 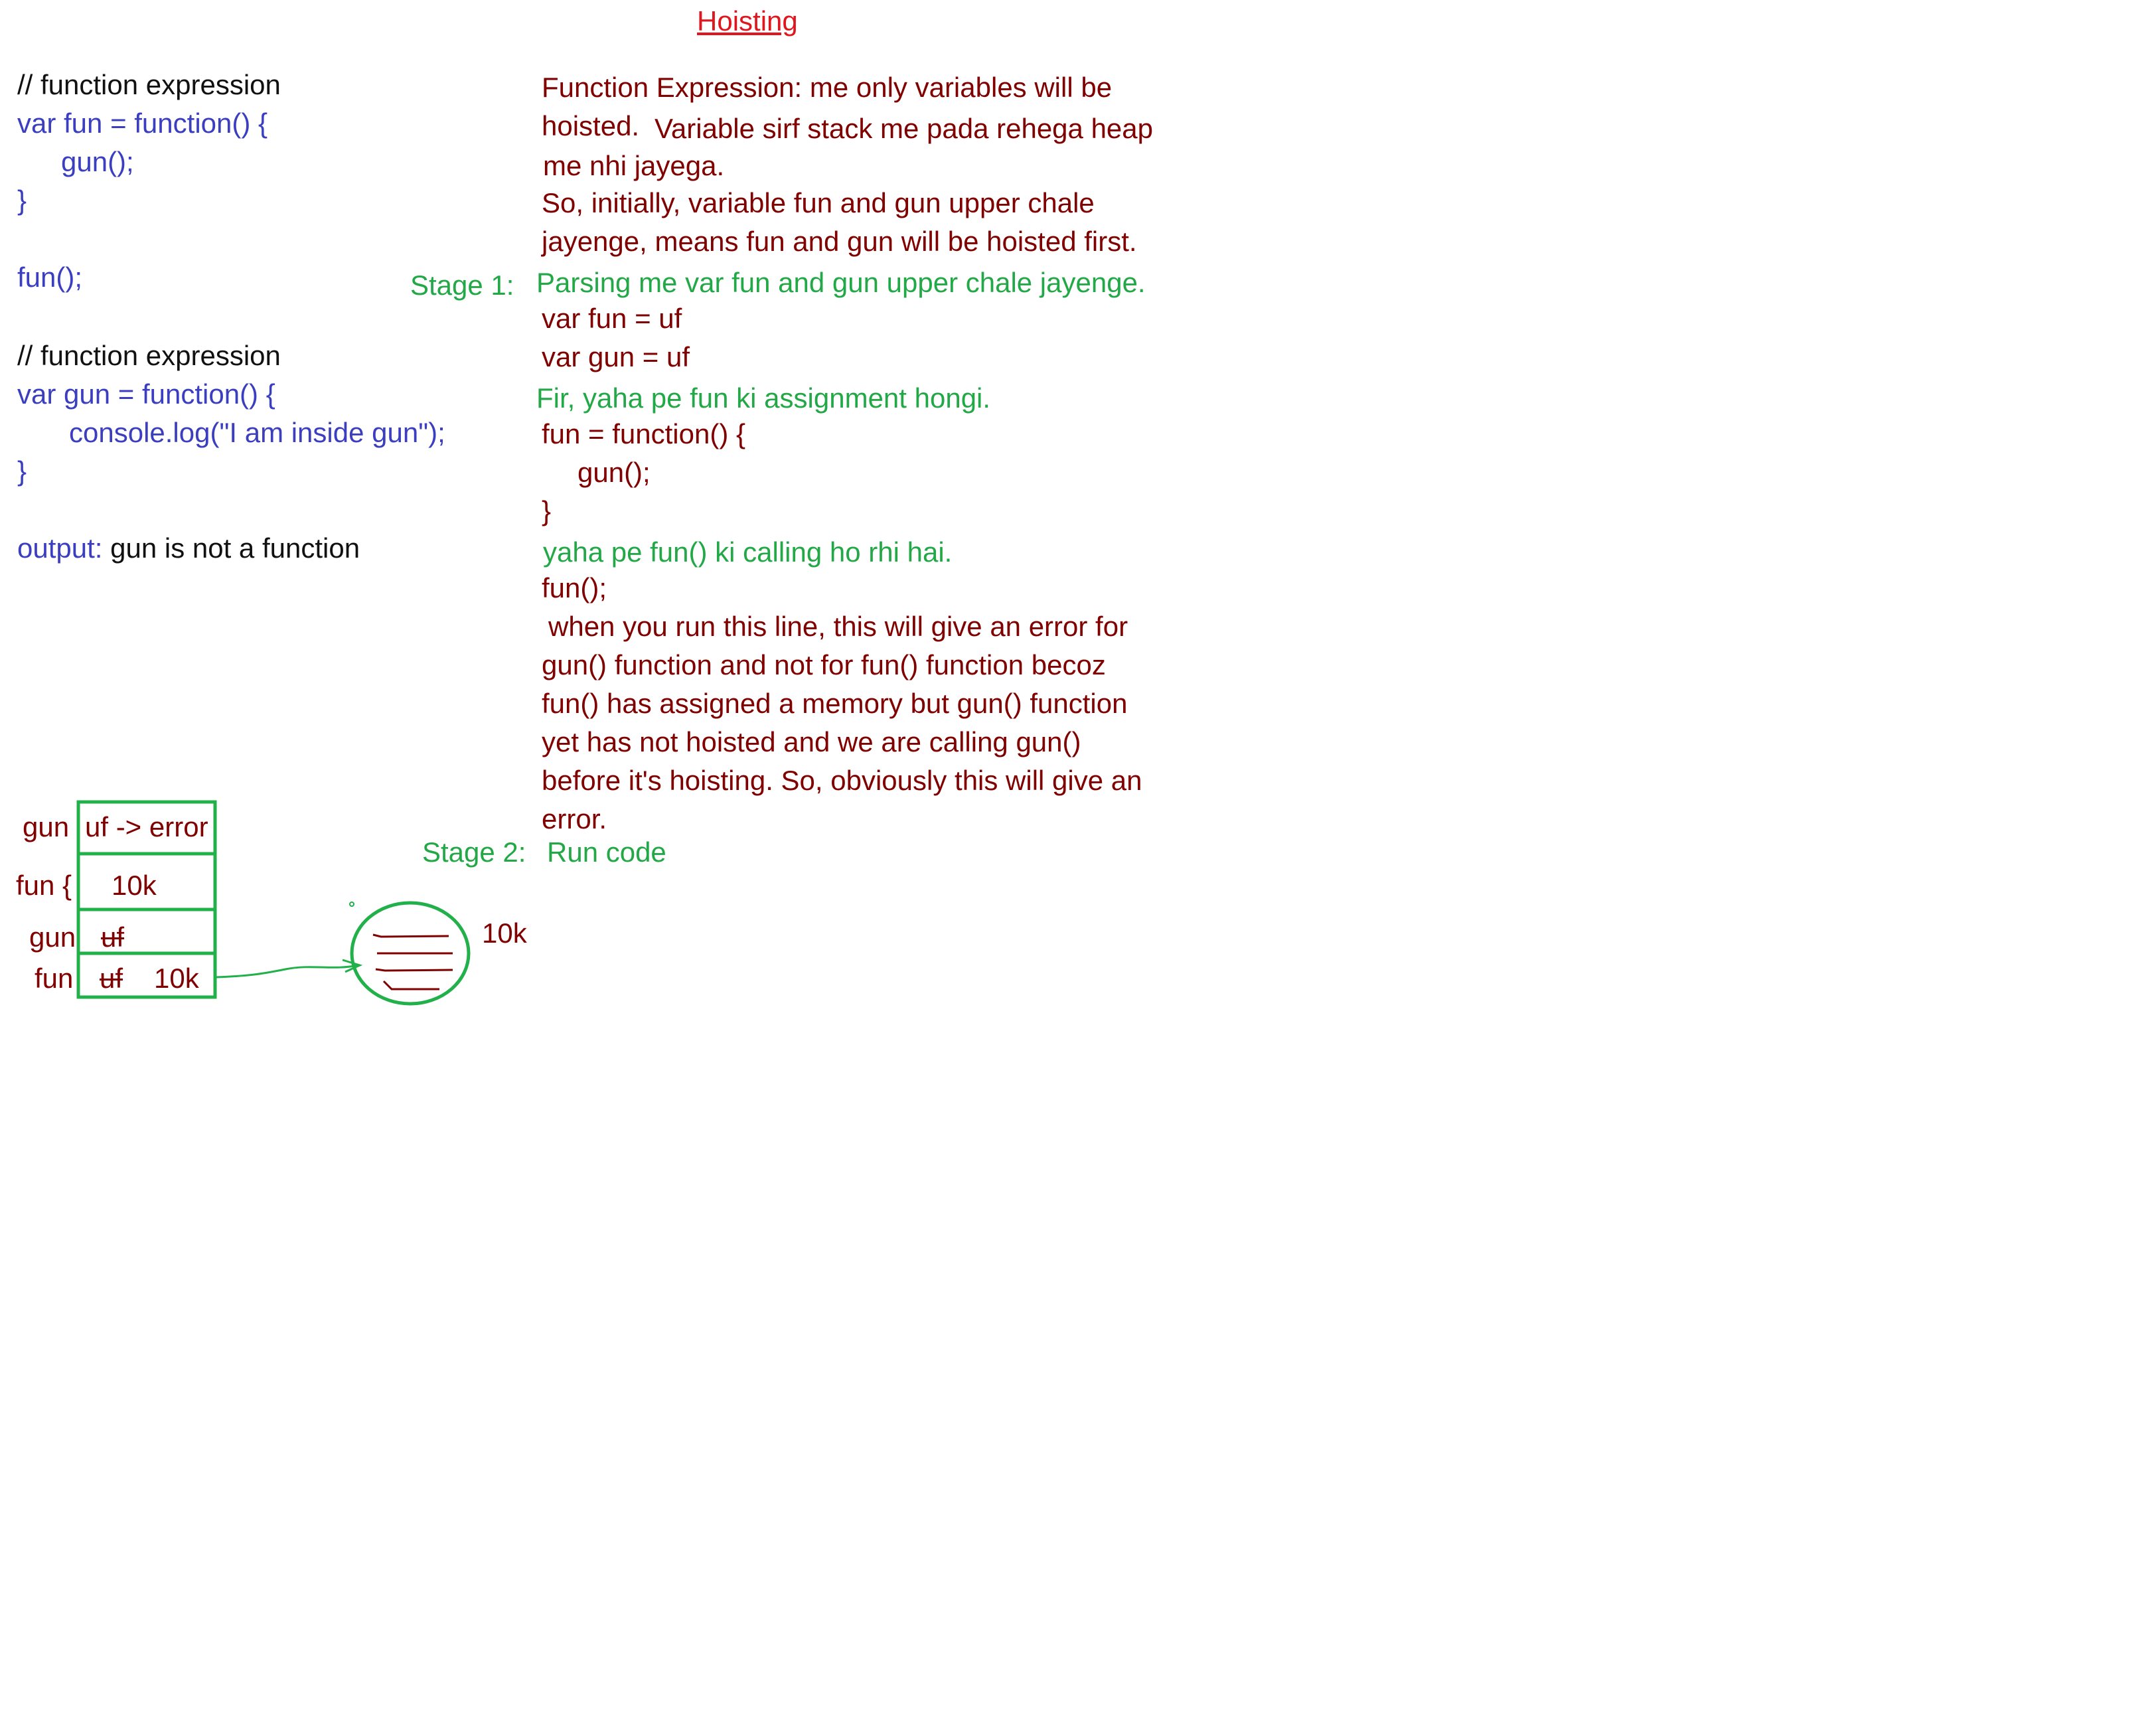 What do you see at coordinates (113, 937) in the screenshot?
I see `memory-row-value: uf` at bounding box center [113, 937].